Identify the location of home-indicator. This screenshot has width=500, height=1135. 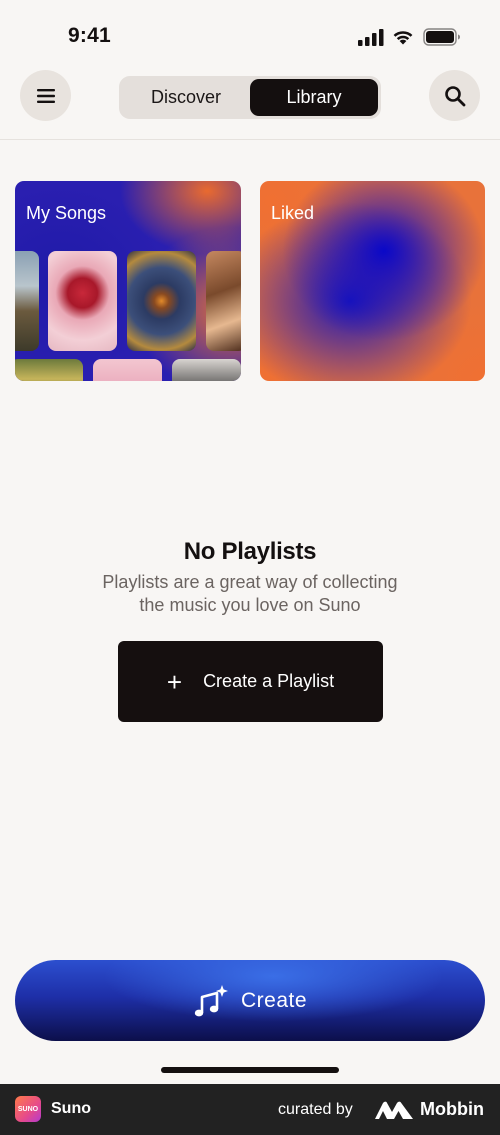
(250, 1070).